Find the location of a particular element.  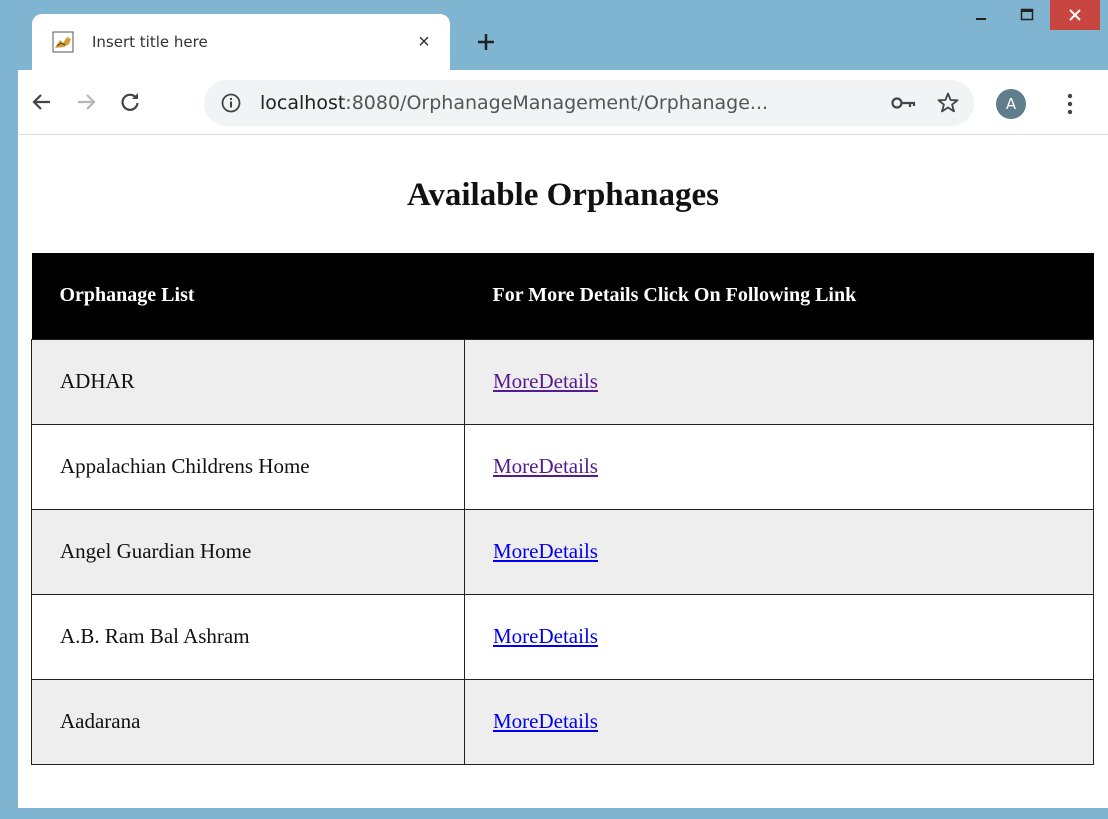

kebab-menu-icon is located at coordinates (1070, 104).